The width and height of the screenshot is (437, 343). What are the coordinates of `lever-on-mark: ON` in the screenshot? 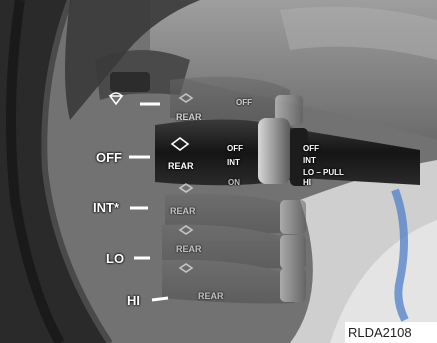 It's located at (234, 182).